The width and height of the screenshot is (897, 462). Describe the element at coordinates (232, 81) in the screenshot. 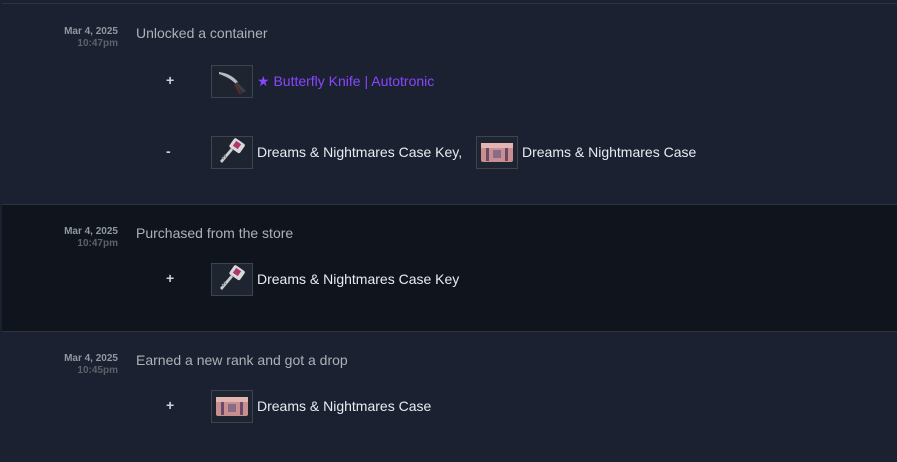

I see `butterfly-knife-icon` at that location.